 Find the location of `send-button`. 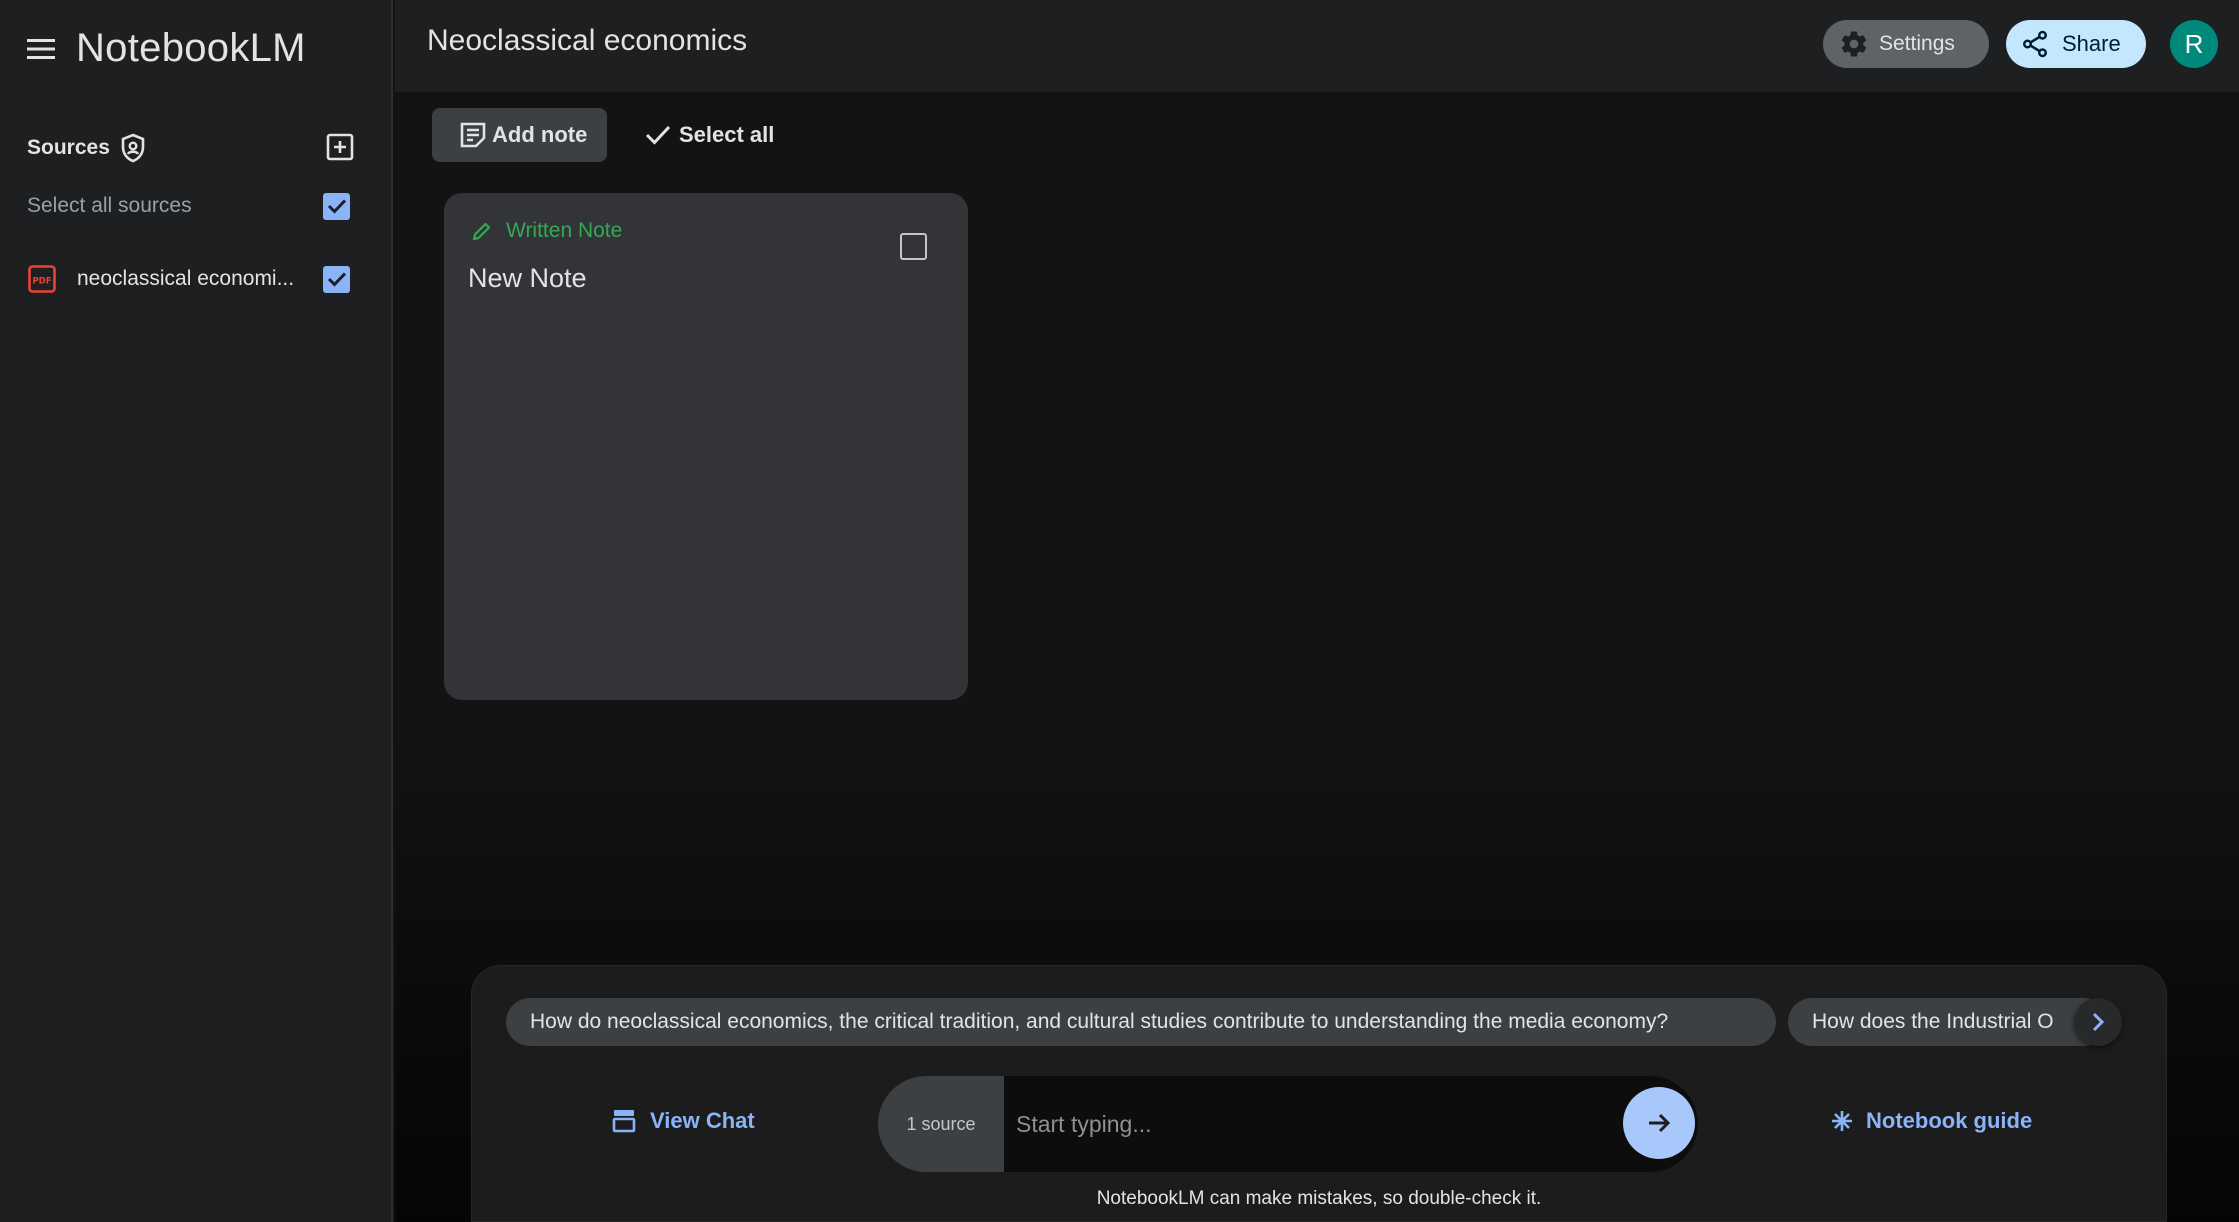

send-button is located at coordinates (1659, 1123).